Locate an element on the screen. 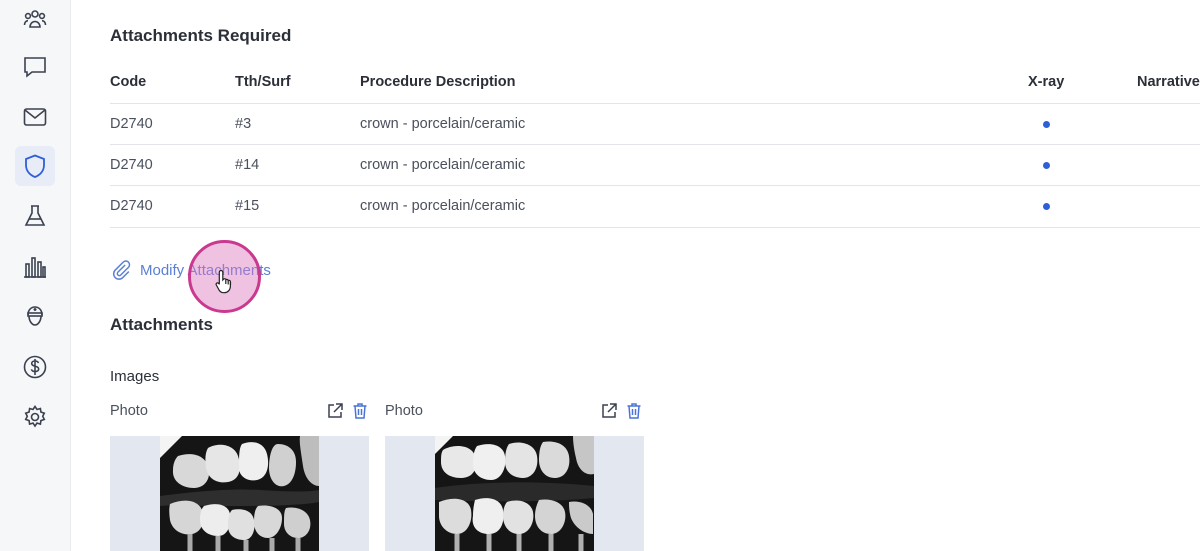  bar-chart-icon is located at coordinates (35, 267).